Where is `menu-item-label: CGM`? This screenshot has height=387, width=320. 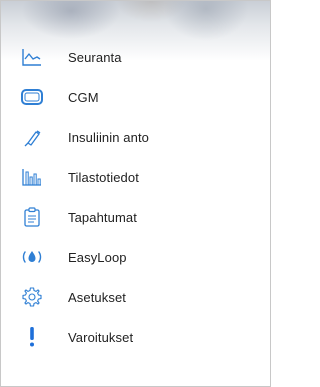 menu-item-label: CGM is located at coordinates (83, 97).